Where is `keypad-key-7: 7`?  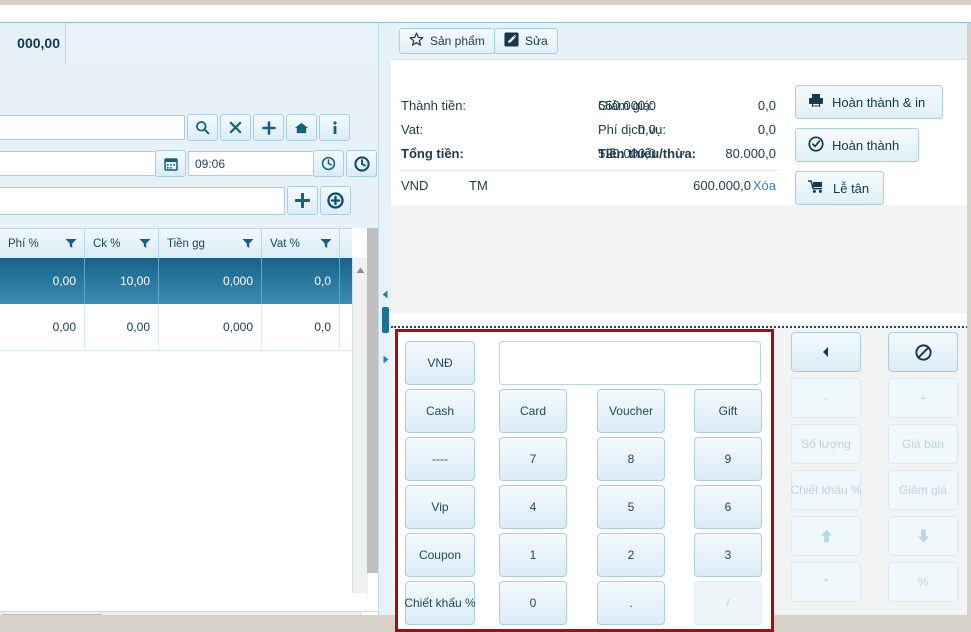 keypad-key-7: 7 is located at coordinates (533, 459).